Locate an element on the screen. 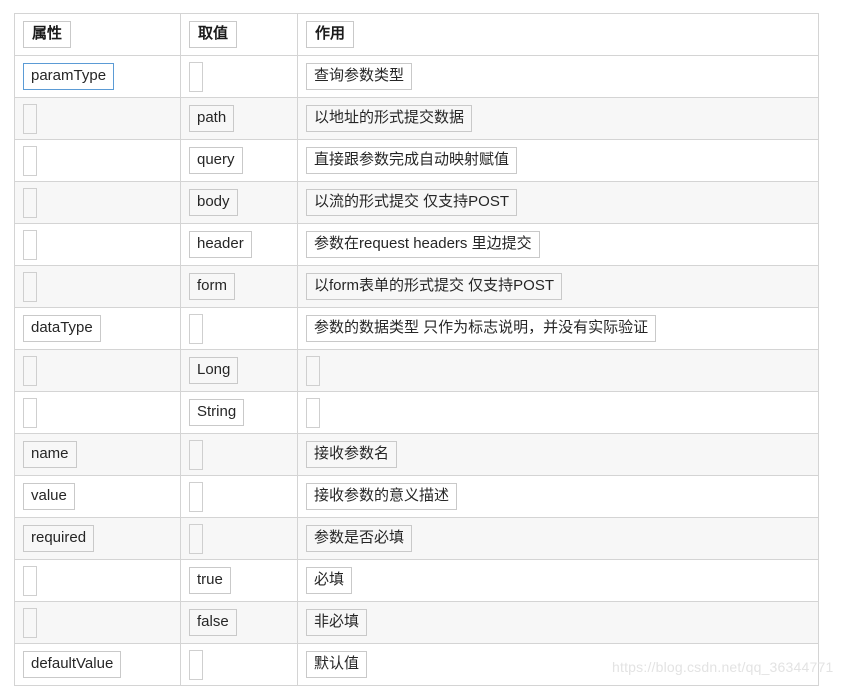 Image resolution: width=858 pixels, height=690 pixels. cell-value: header is located at coordinates (239, 244).